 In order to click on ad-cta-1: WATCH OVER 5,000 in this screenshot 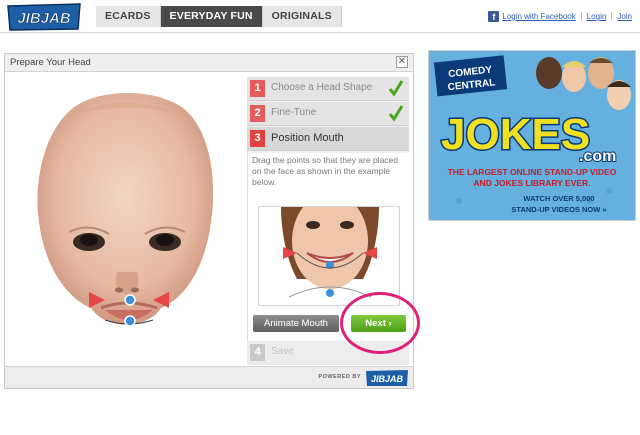, I will do `click(558, 198)`.